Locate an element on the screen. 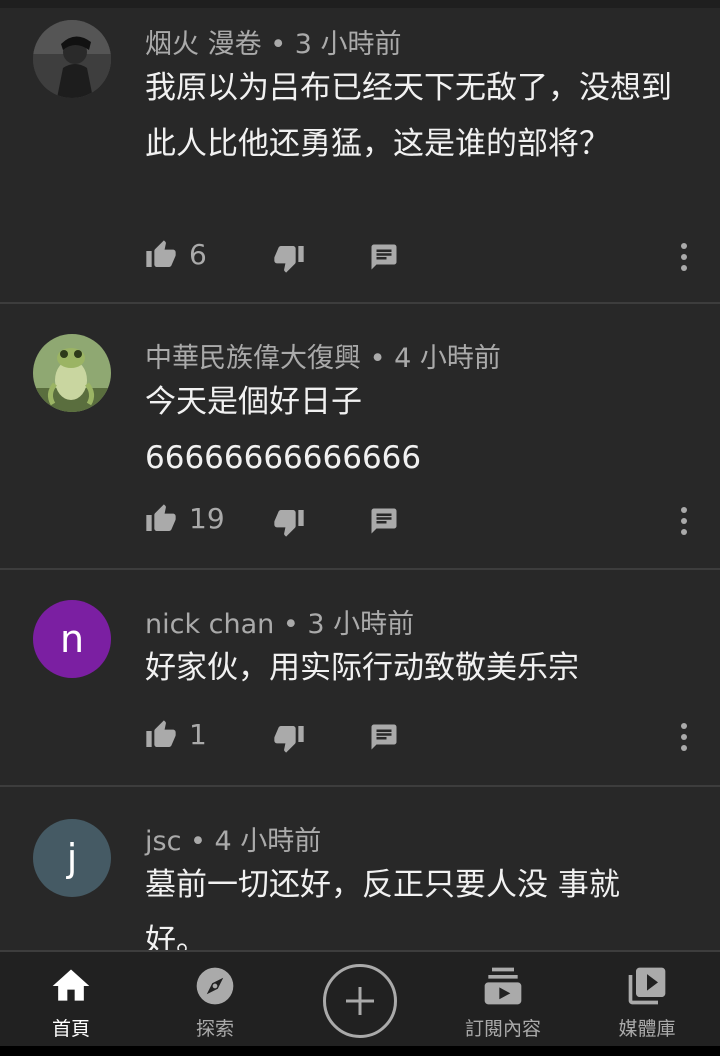 The height and width of the screenshot is (1056, 720). comment-text-line: 今天是個好日子 is located at coordinates (253, 402).